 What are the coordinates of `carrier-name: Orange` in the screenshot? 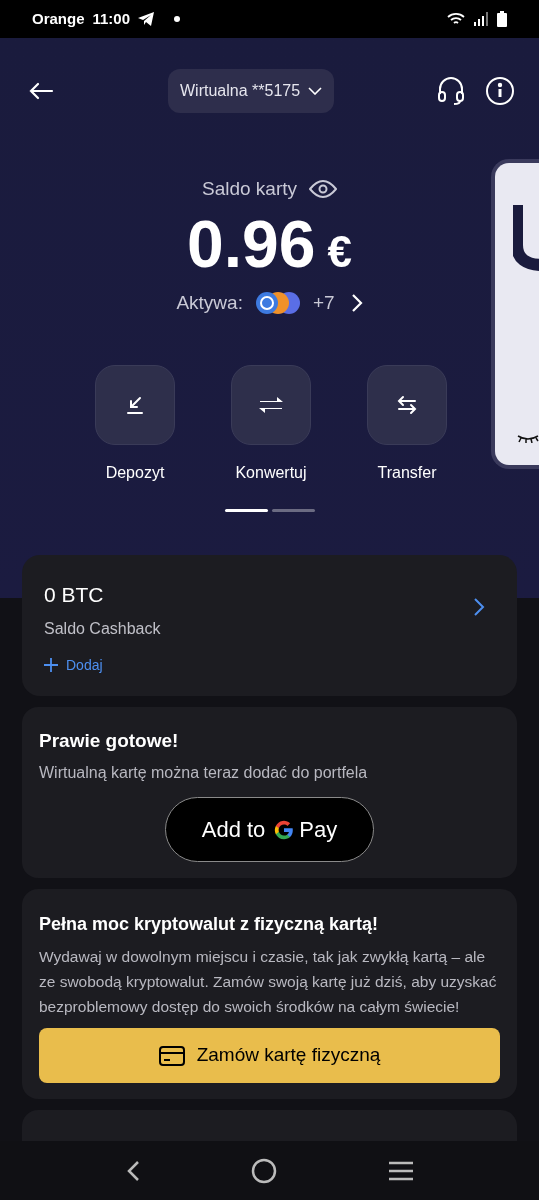 It's located at (58, 18).